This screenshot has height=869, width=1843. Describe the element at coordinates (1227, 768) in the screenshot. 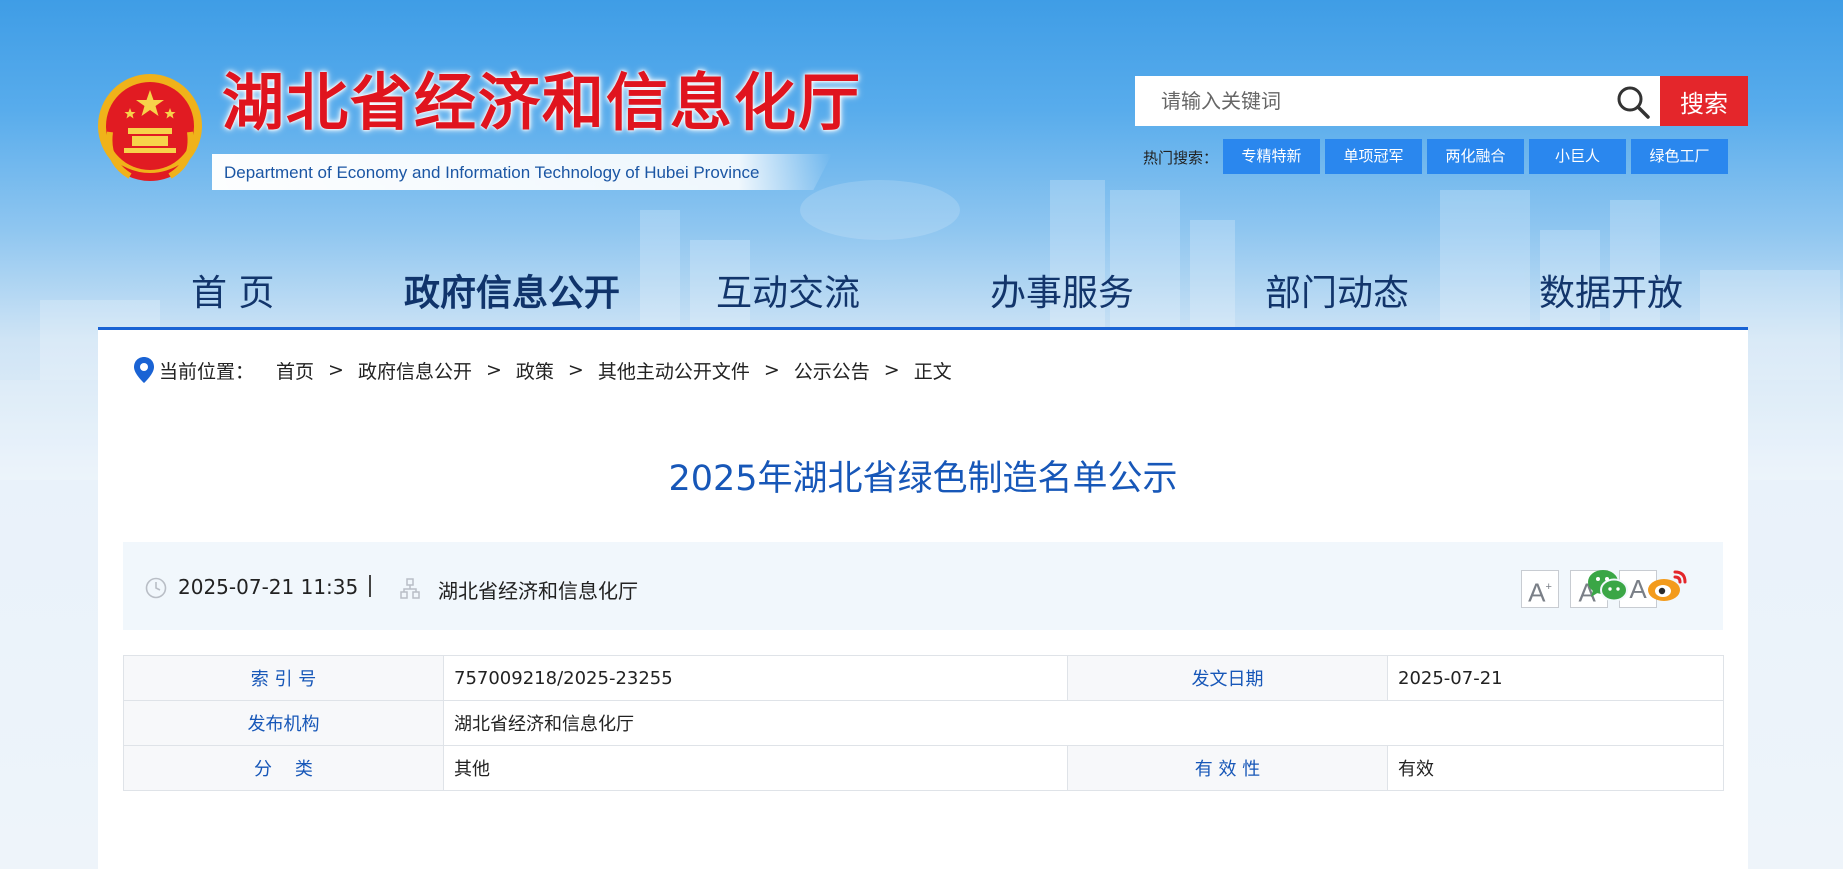

I see `validity-label: 有 效 性` at that location.